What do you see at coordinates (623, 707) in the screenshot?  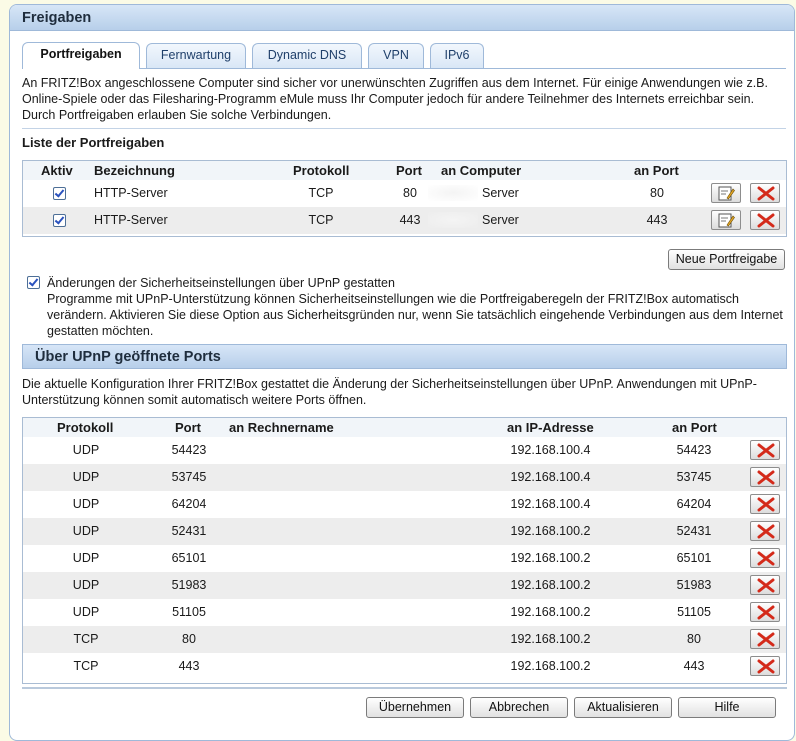 I see `refresh-button: Aktualisieren` at bounding box center [623, 707].